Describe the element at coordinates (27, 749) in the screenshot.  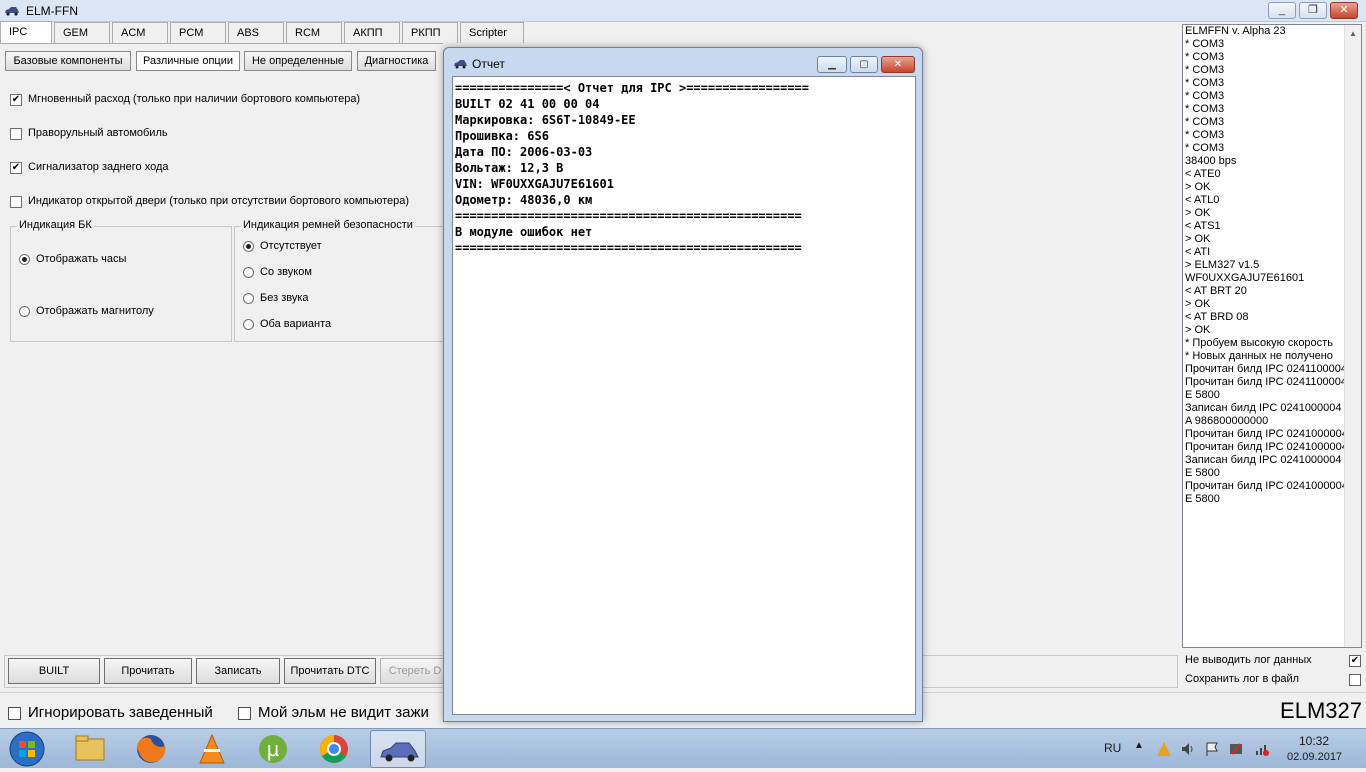
I see `start-button-icon` at that location.